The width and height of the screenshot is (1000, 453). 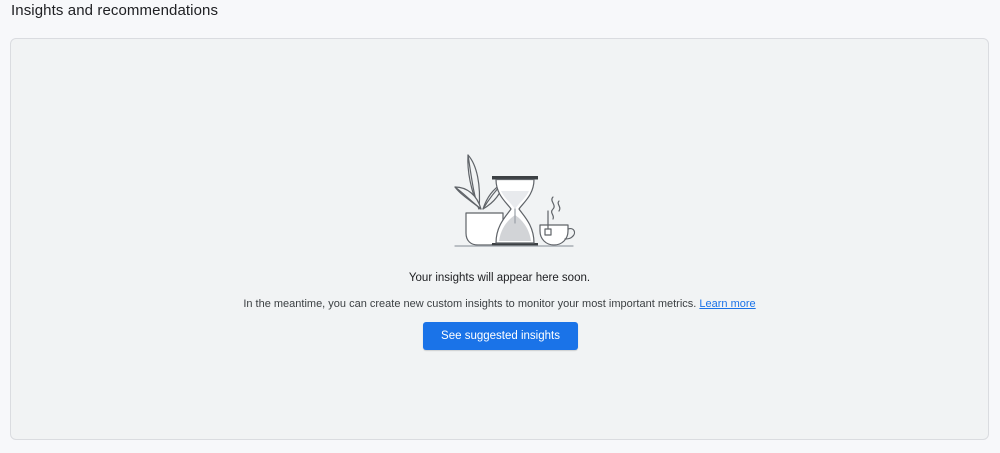 I want to click on learn-more-link: Learn more, so click(x=727, y=304).